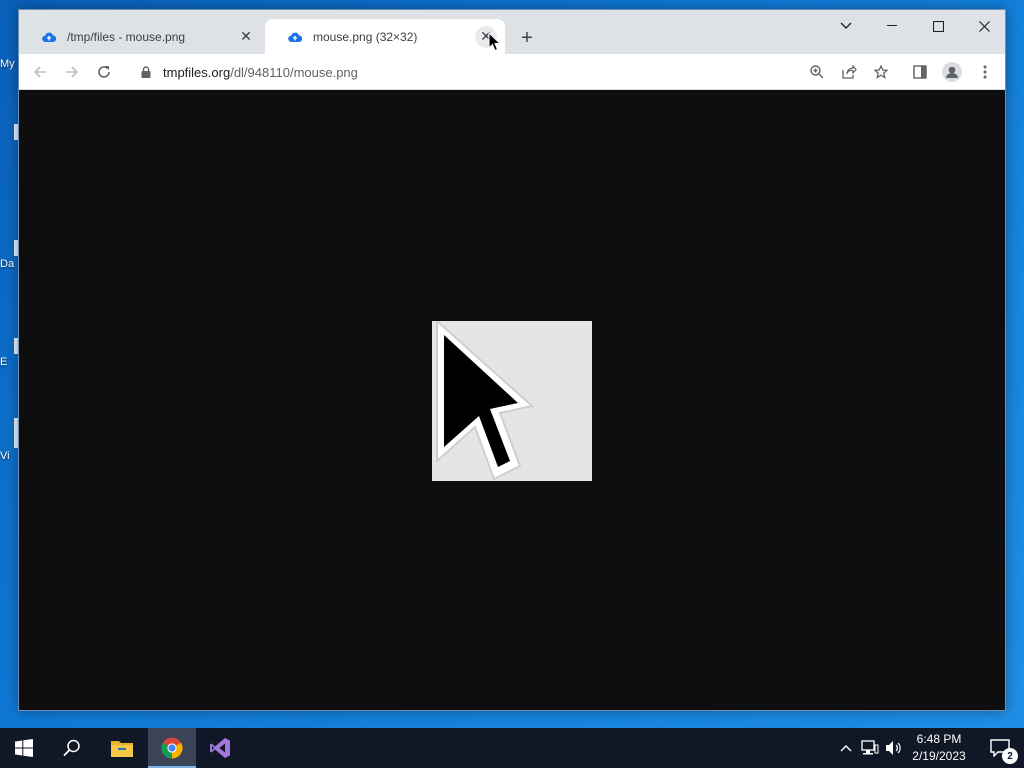  What do you see at coordinates (294, 72) in the screenshot?
I see `url-path: /dl/948110/mouse.png` at bounding box center [294, 72].